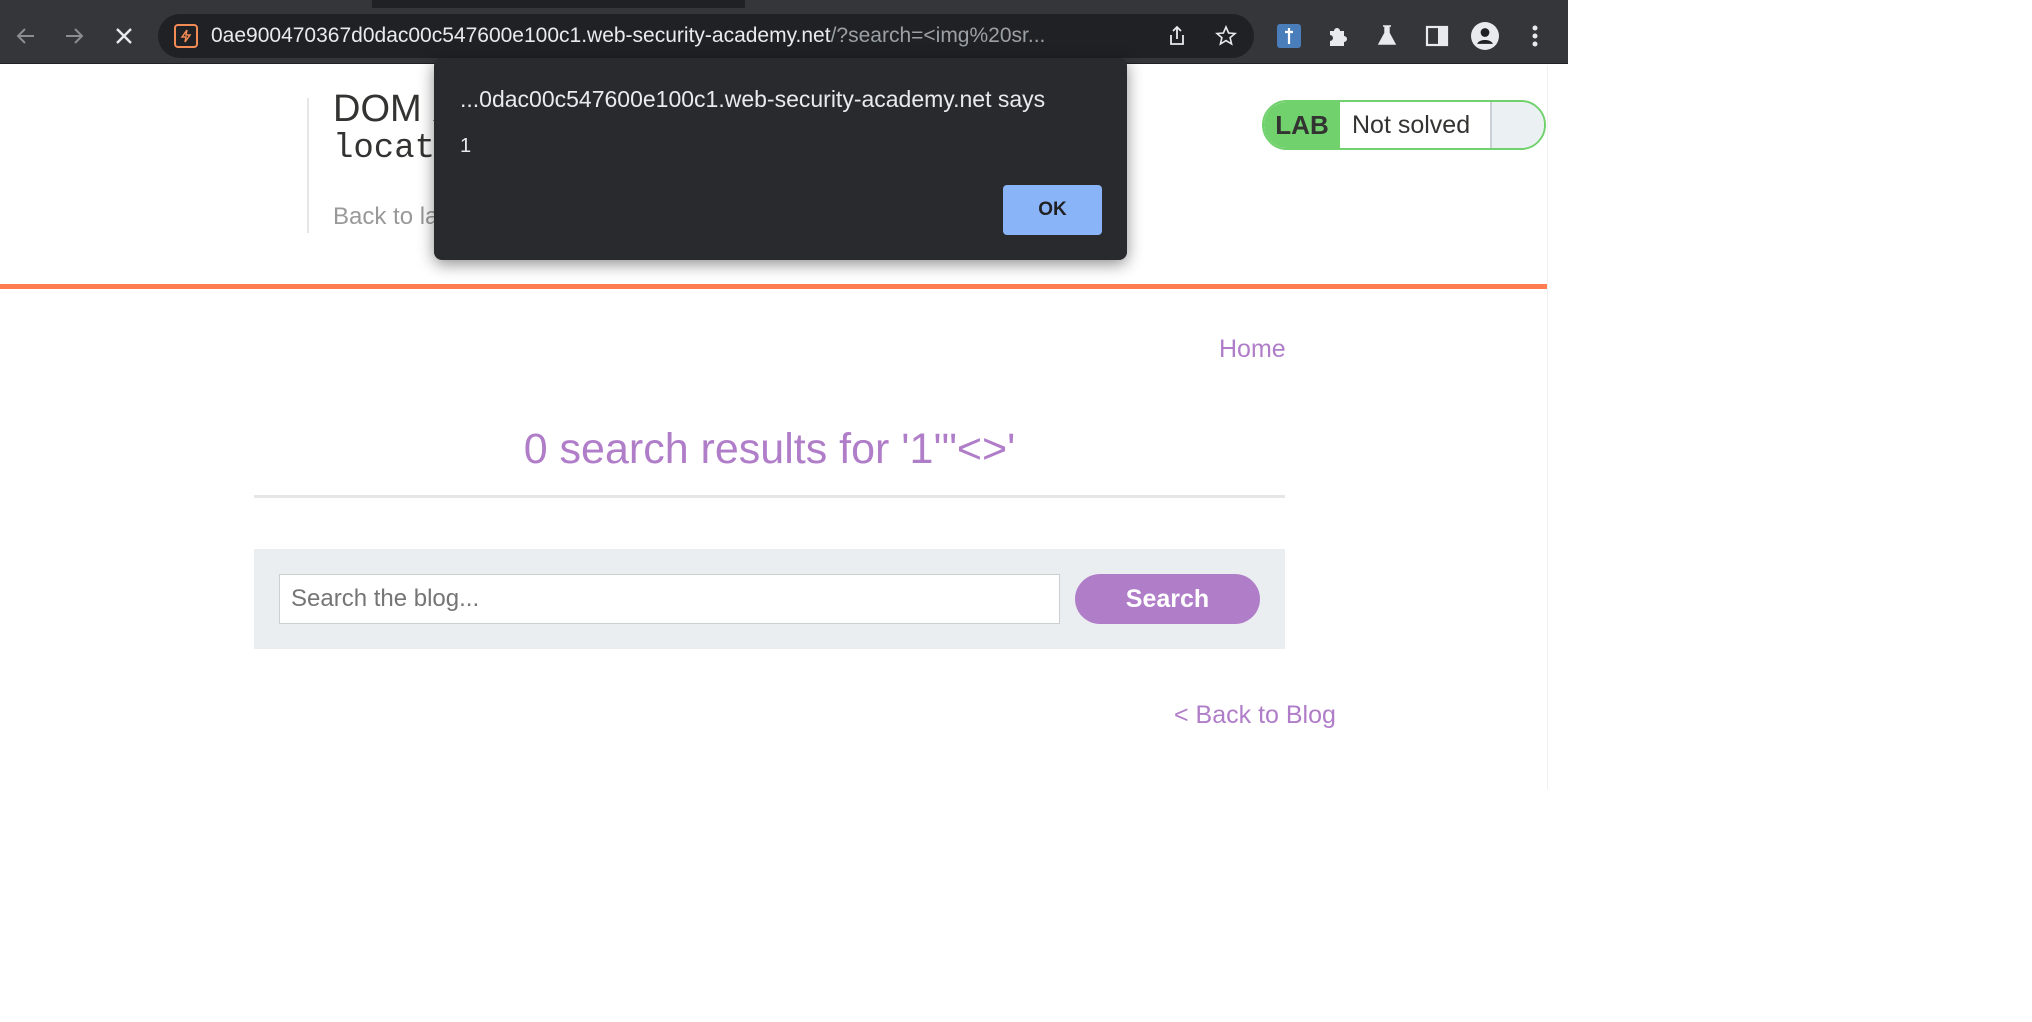 This screenshot has width=2032, height=1022. What do you see at coordinates (1535, 36) in the screenshot?
I see `menu-kebab-icon` at bounding box center [1535, 36].